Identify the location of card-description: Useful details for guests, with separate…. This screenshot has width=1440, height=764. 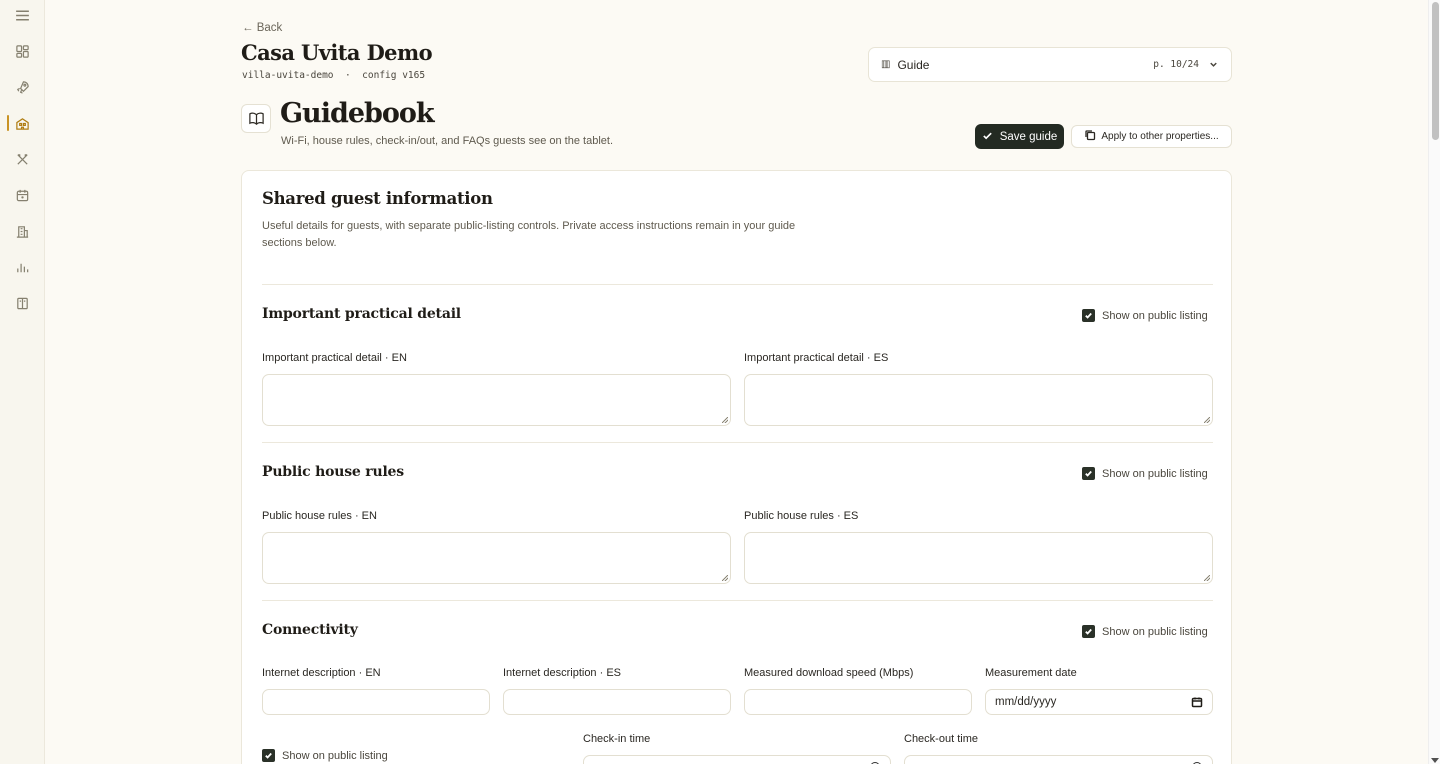
(529, 234).